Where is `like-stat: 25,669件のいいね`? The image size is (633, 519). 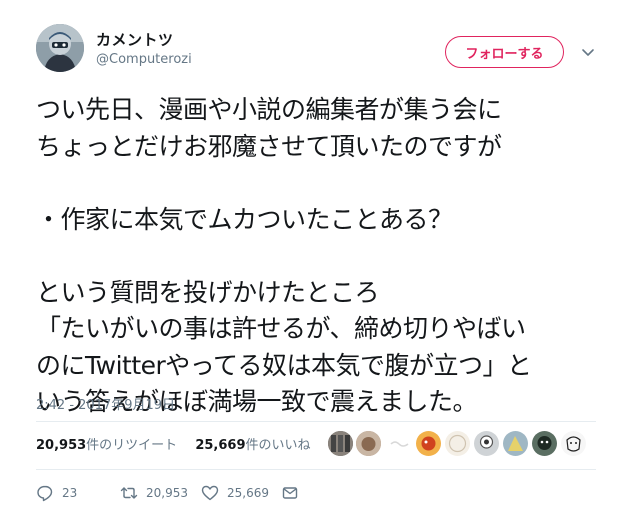 like-stat: 25,669件のいいね is located at coordinates (252, 443).